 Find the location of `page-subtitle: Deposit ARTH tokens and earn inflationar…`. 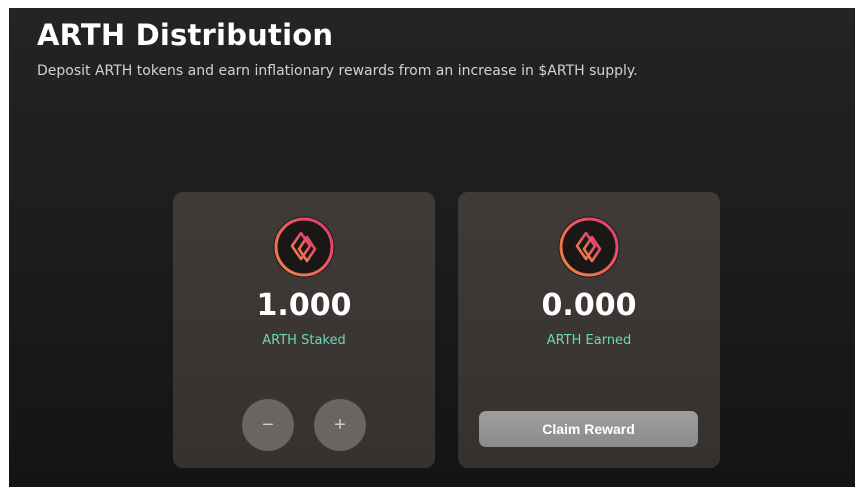

page-subtitle: Deposit ARTH tokens and earn inflationar… is located at coordinates (337, 71).